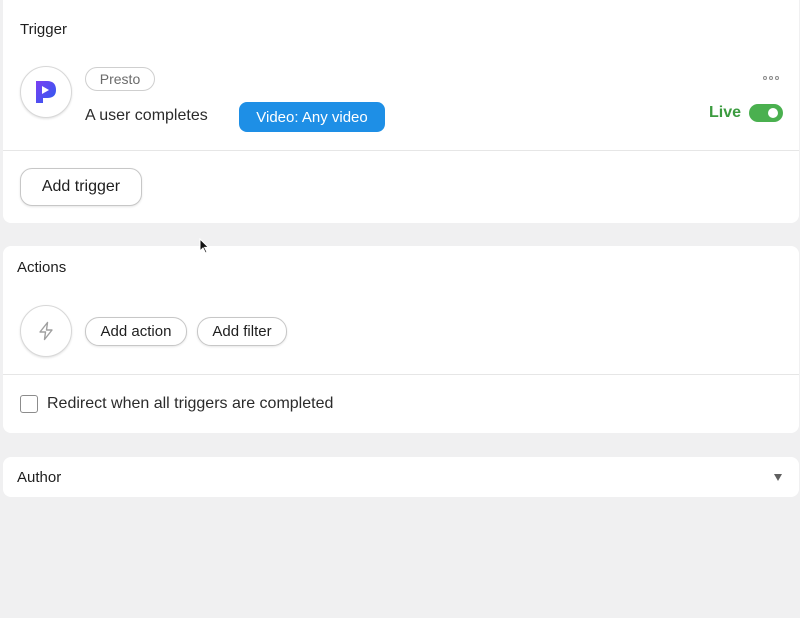 This screenshot has height=618, width=800. I want to click on live-toggle, so click(766, 113).